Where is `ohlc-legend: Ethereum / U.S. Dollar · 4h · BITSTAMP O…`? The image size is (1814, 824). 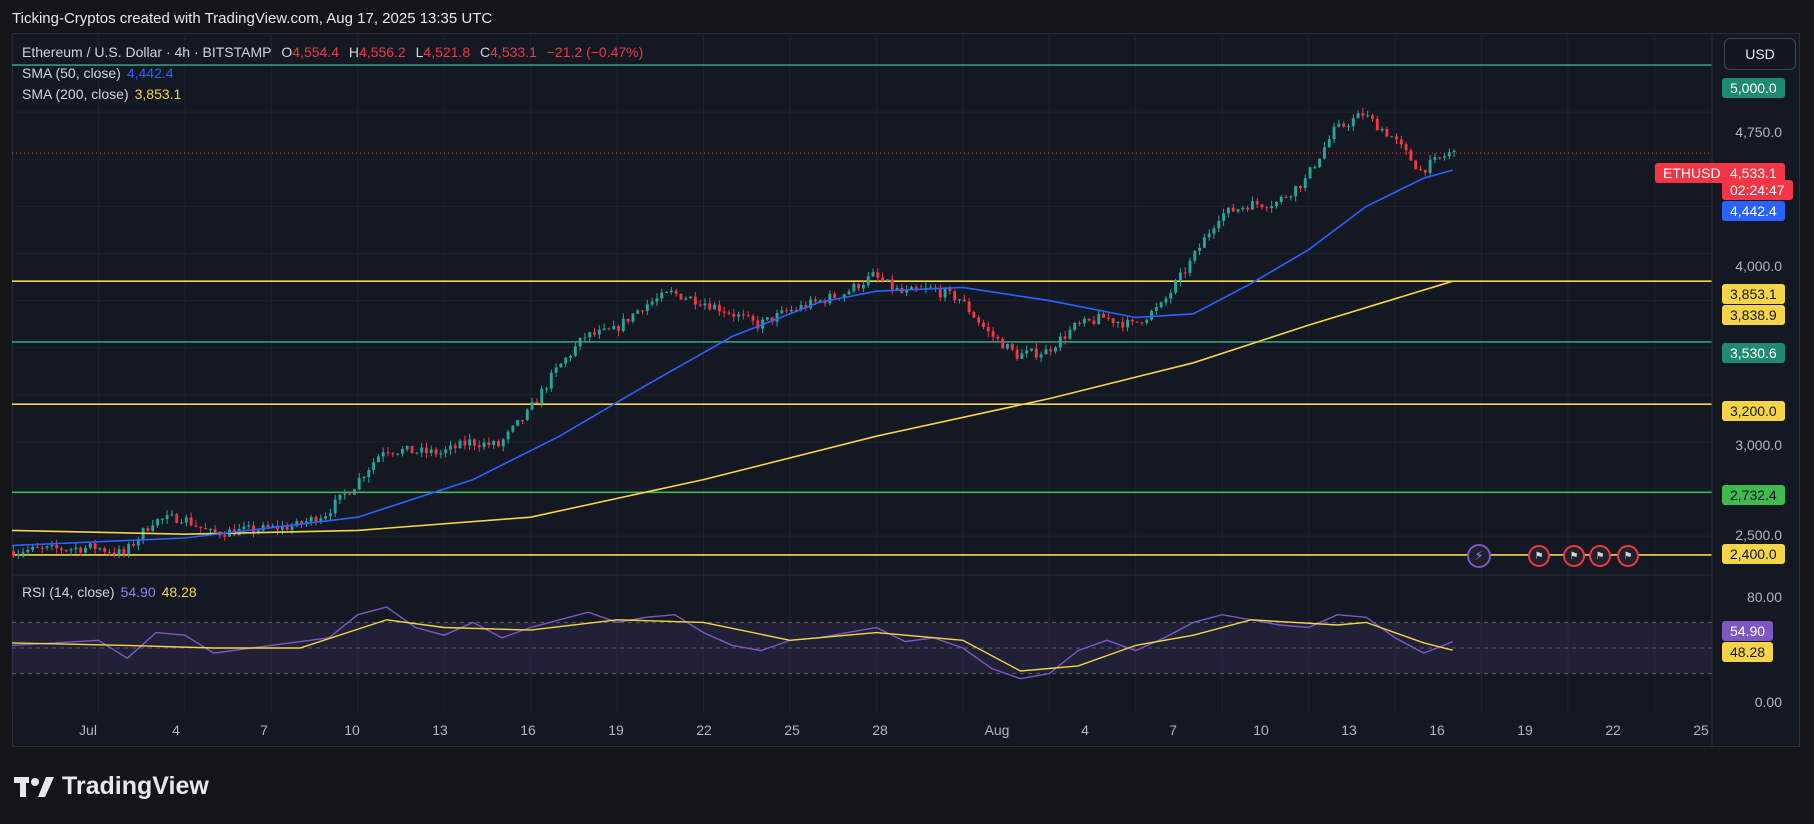
ohlc-legend: Ethereum / U.S. Dollar · 4h · BITSTAMP O… is located at coordinates (335, 52).